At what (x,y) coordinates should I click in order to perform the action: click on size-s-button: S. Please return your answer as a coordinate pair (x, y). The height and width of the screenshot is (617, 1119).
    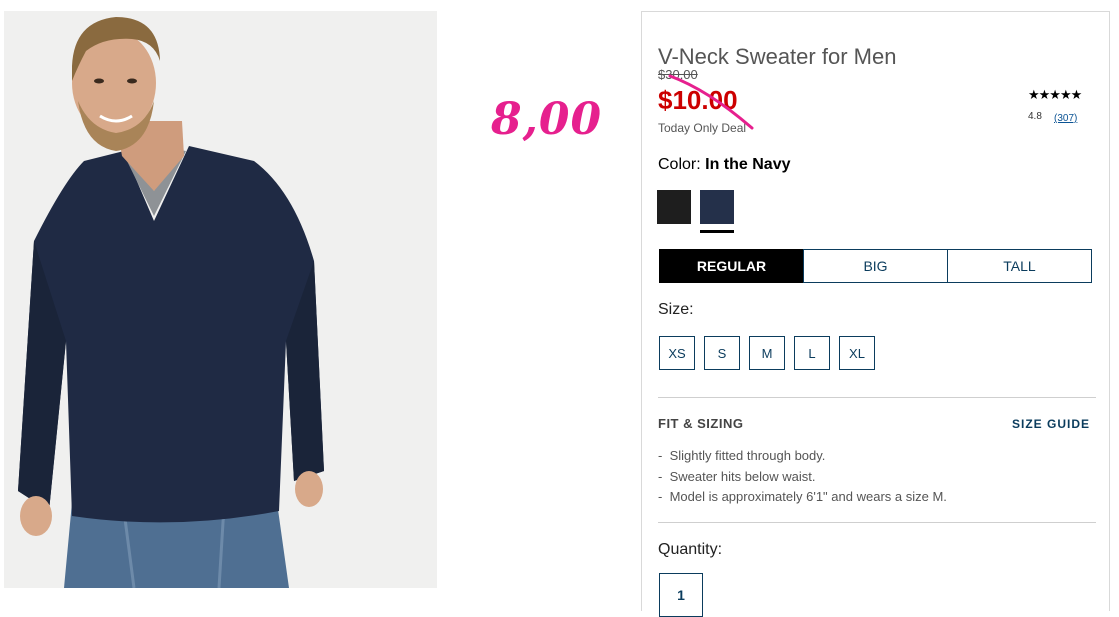
    Looking at the image, I should click on (722, 353).